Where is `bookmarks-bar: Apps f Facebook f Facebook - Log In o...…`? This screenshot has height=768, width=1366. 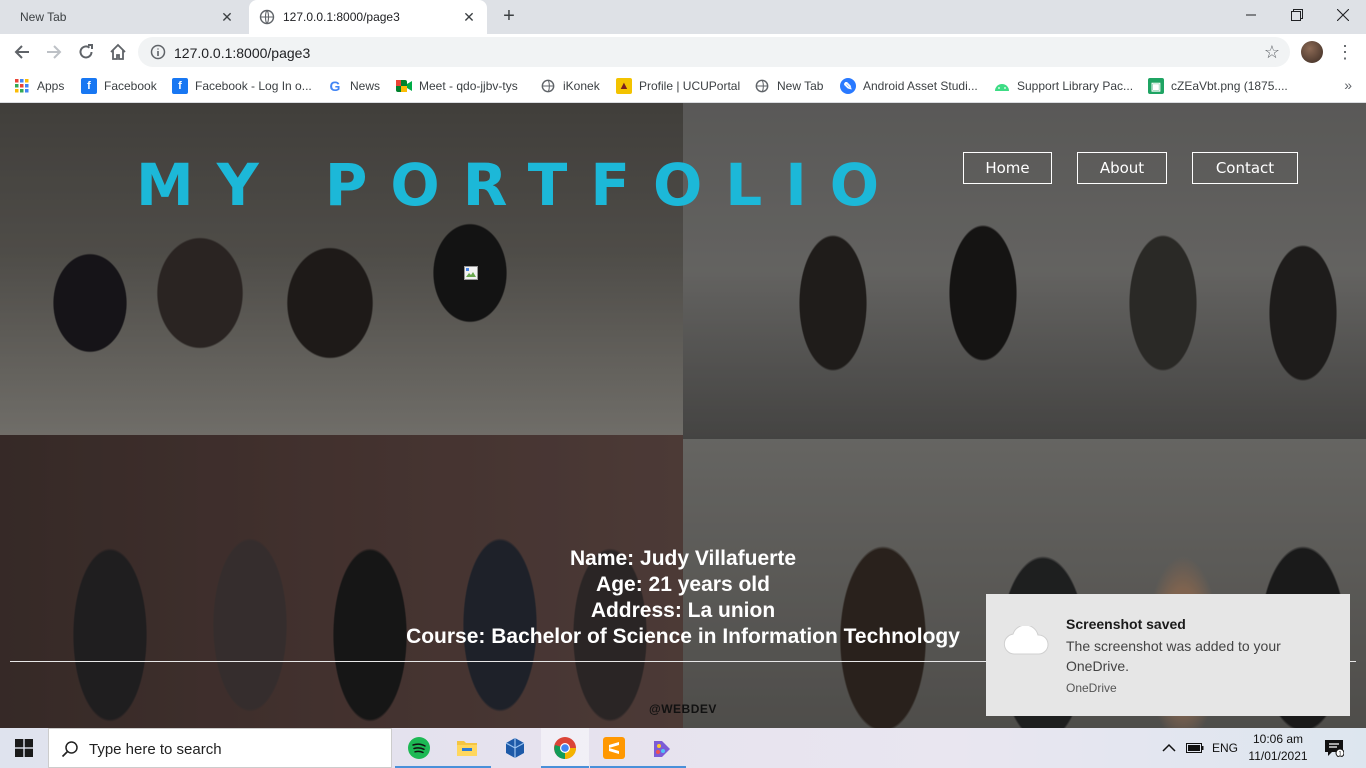
bookmarks-bar: Apps f Facebook f Facebook - Log In o...… is located at coordinates (683, 86).